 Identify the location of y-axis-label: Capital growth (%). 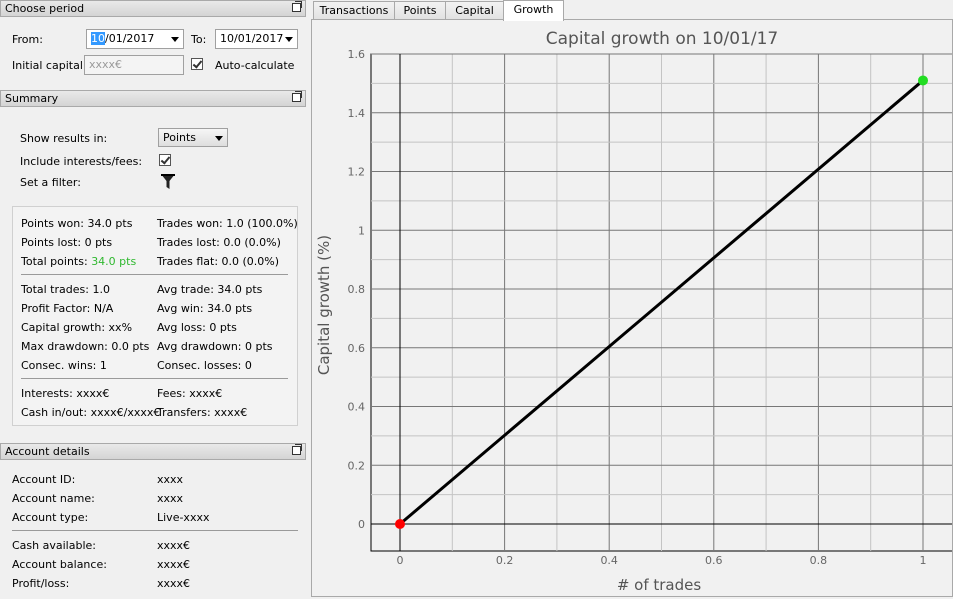
(324, 305).